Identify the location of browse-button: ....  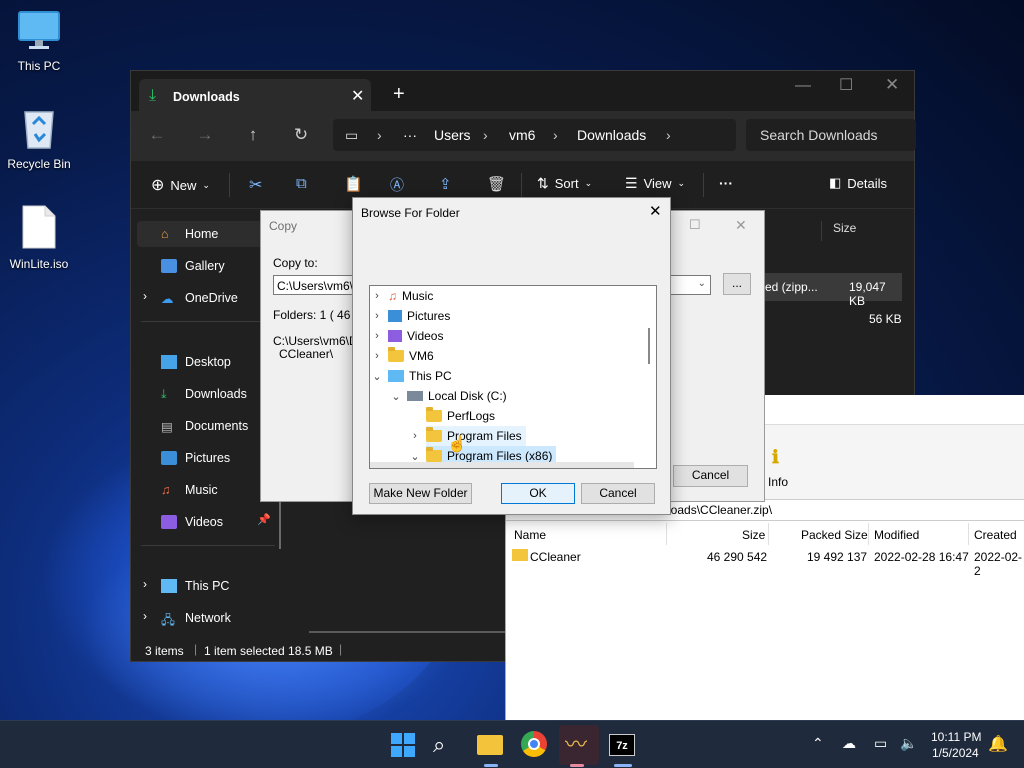
(737, 284).